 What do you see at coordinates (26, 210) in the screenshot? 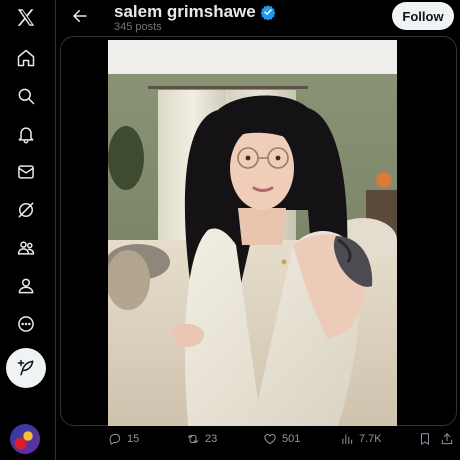
I see `grok-icon` at bounding box center [26, 210].